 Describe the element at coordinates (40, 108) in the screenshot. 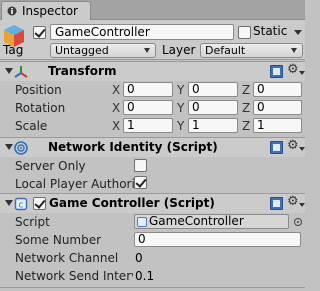

I see `rotation-label: Rotation` at that location.